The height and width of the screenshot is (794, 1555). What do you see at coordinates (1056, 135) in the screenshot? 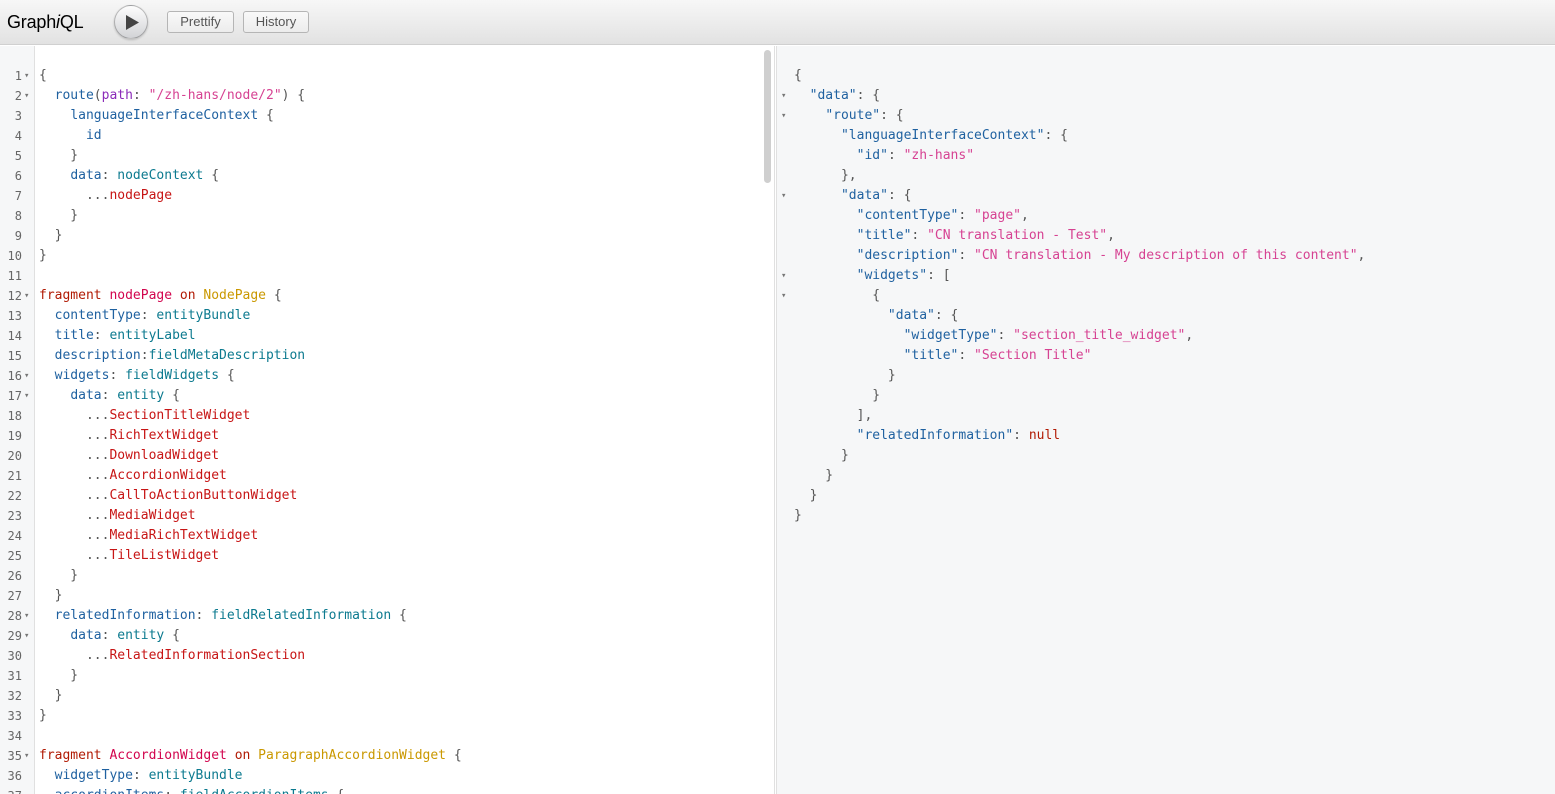
I see `code-token: : {` at bounding box center [1056, 135].